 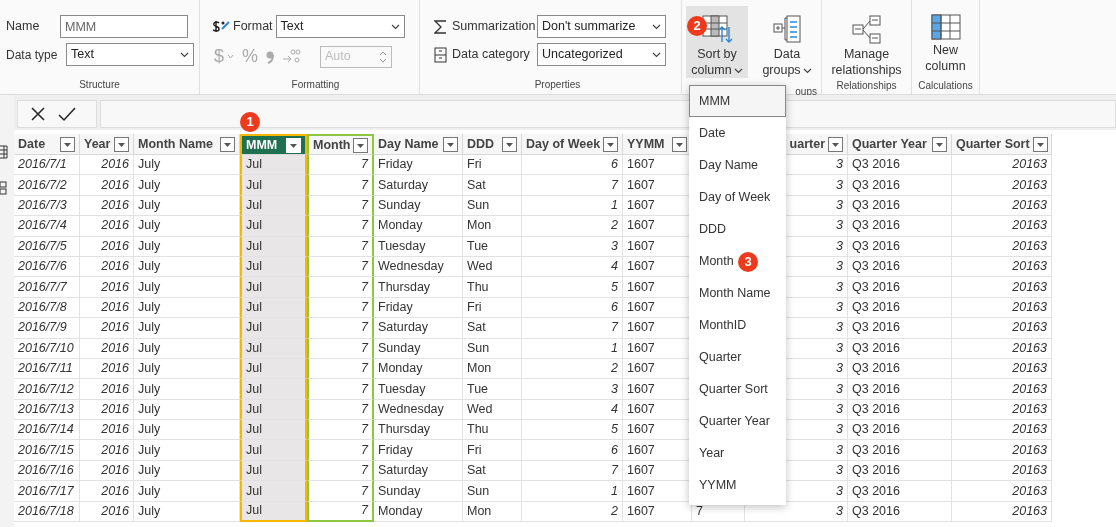 What do you see at coordinates (572, 165) in the screenshot?
I see `table-cell: 6` at bounding box center [572, 165].